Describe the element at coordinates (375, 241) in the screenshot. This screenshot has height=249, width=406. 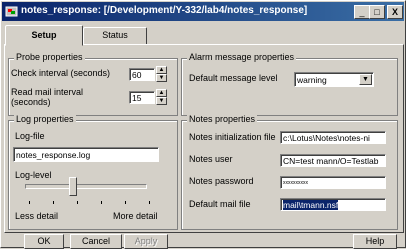
I see `help-button: Help` at that location.